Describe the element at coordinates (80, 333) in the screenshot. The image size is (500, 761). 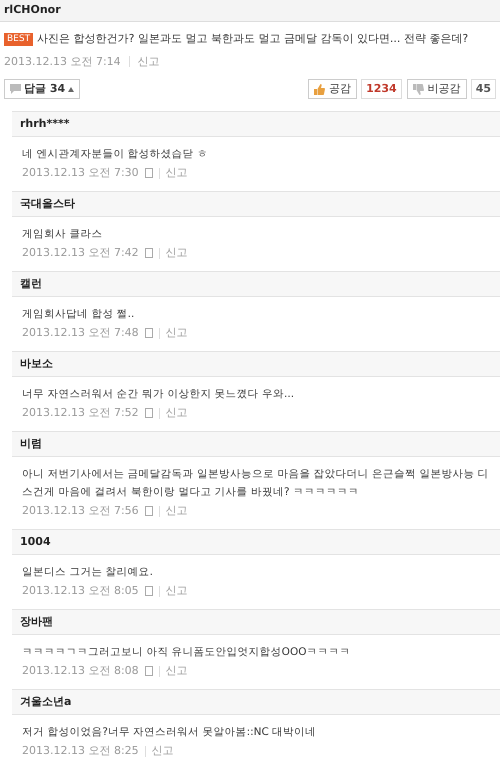
I see `reply-date: 2013.12.13 오전 7:48` at that location.